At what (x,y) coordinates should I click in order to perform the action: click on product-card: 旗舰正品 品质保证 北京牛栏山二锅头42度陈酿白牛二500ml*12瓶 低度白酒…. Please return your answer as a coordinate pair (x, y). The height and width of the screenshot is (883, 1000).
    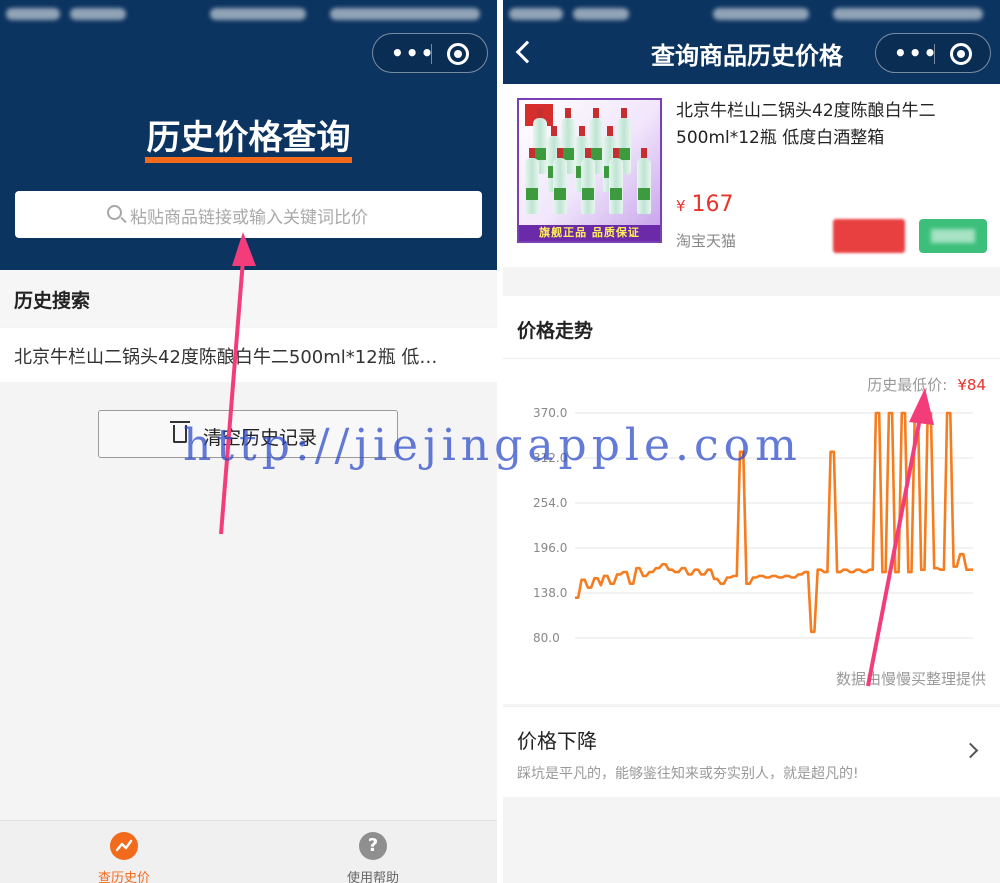
    Looking at the image, I should click on (751, 175).